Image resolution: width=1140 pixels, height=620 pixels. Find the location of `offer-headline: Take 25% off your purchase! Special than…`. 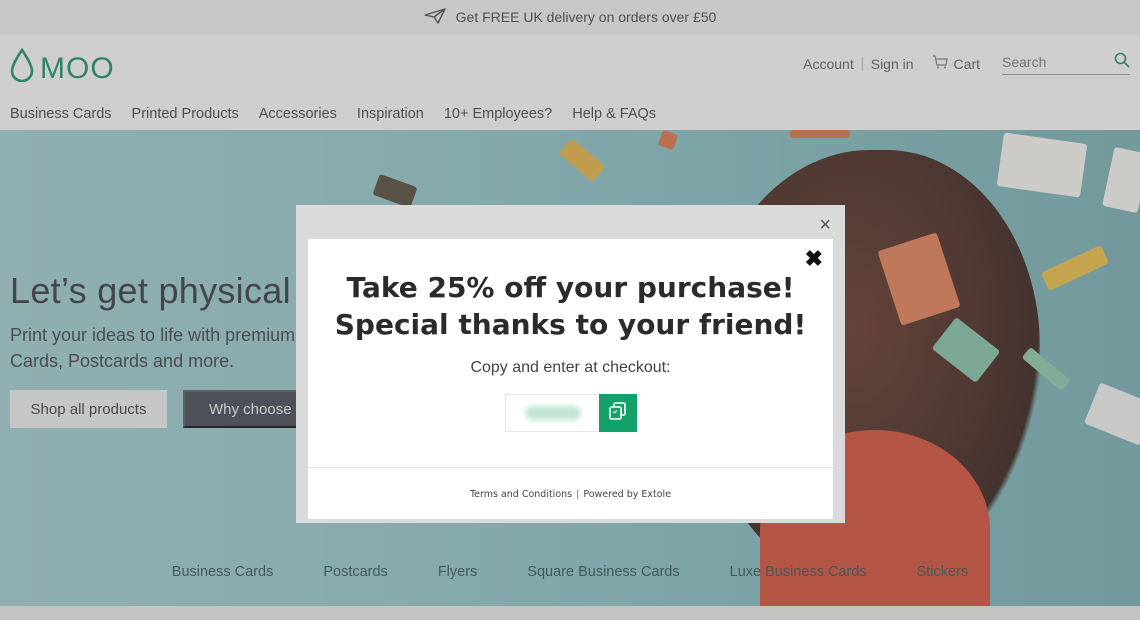

offer-headline: Take 25% off your purchase! Special than… is located at coordinates (570, 306).